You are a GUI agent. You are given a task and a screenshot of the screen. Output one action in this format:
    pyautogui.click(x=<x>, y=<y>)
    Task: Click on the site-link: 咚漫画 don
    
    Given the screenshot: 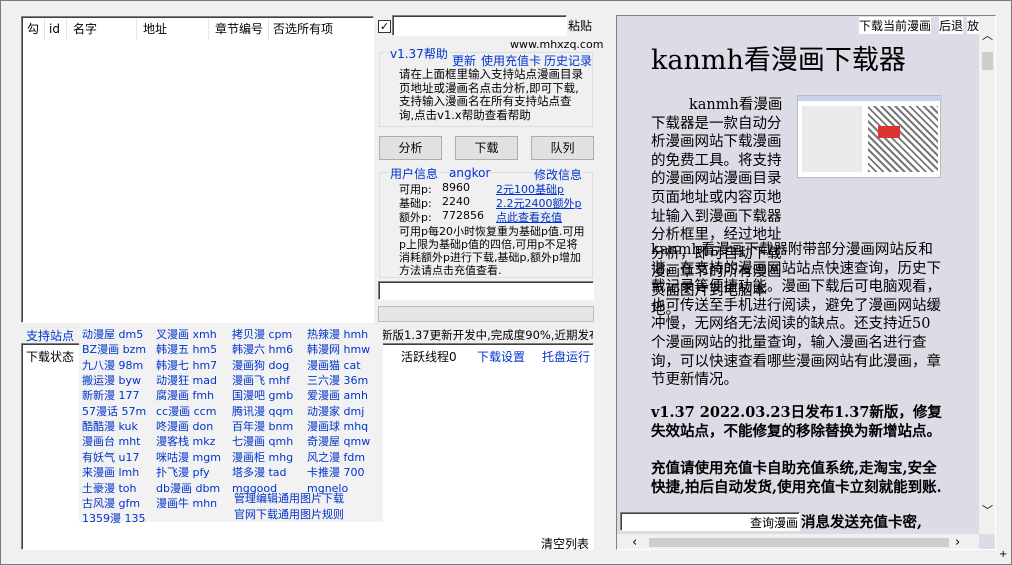 What is the action you would take?
    pyautogui.click(x=184, y=426)
    